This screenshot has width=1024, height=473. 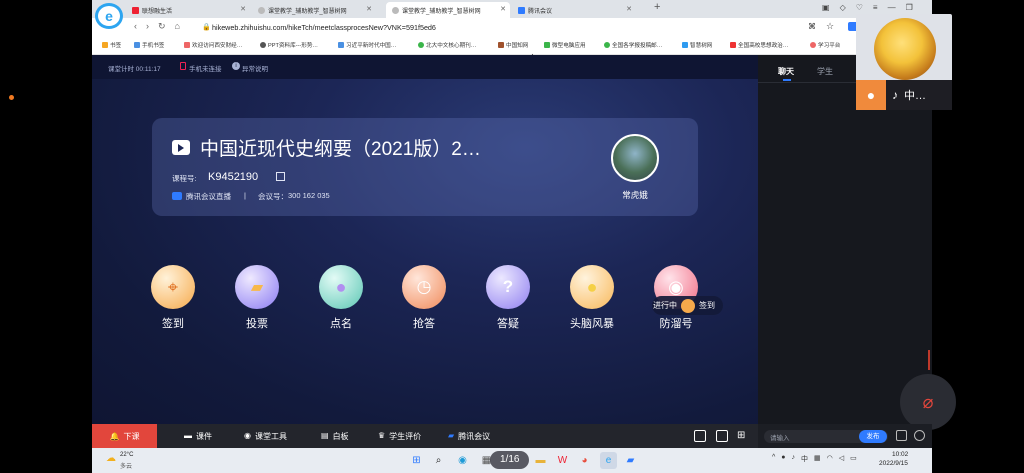 I want to click on end-class-button: 🔔 下课, so click(x=124, y=436).